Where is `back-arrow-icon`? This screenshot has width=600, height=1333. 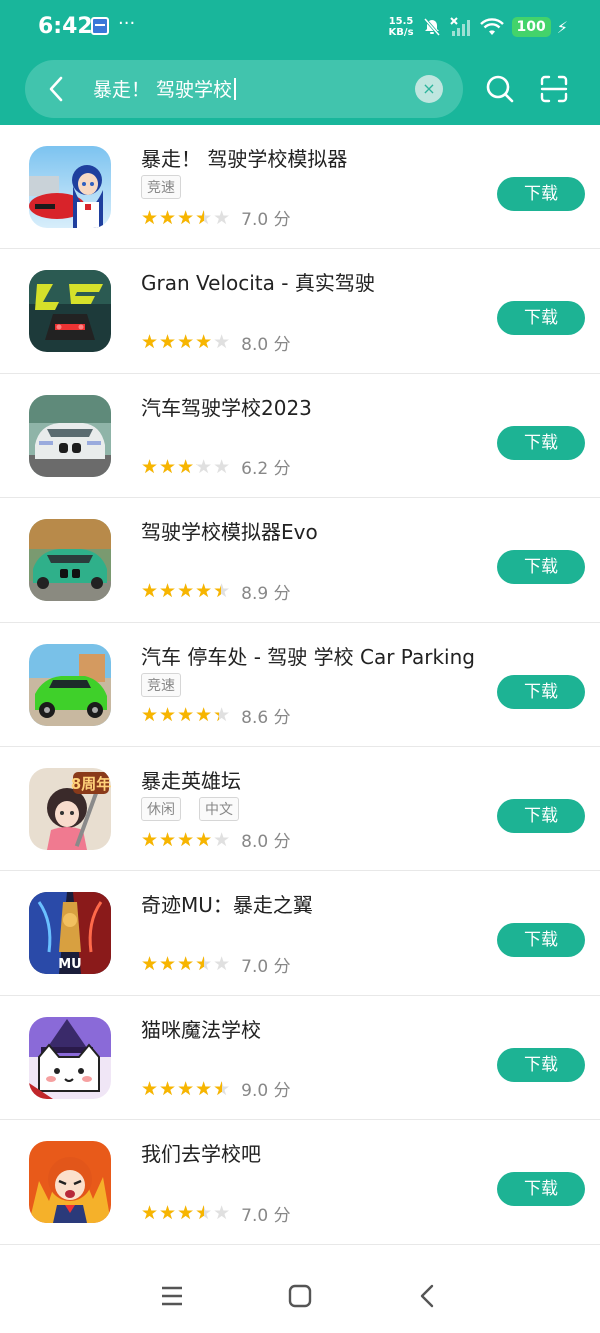
back-arrow-icon is located at coordinates (57, 89).